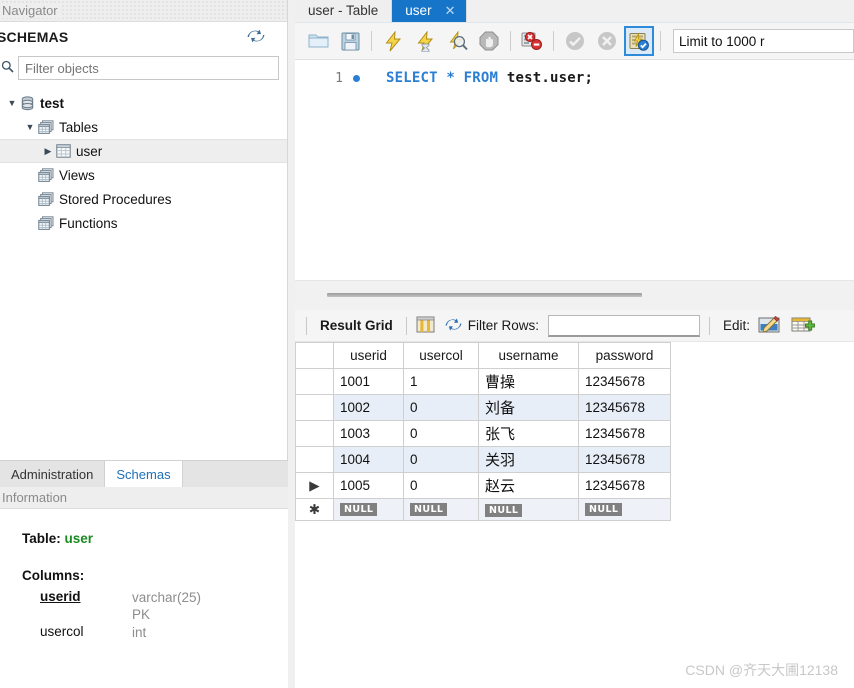 This screenshot has height=688, width=854. Describe the element at coordinates (53, 474) in the screenshot. I see `left-tab-administration: Administration` at that location.